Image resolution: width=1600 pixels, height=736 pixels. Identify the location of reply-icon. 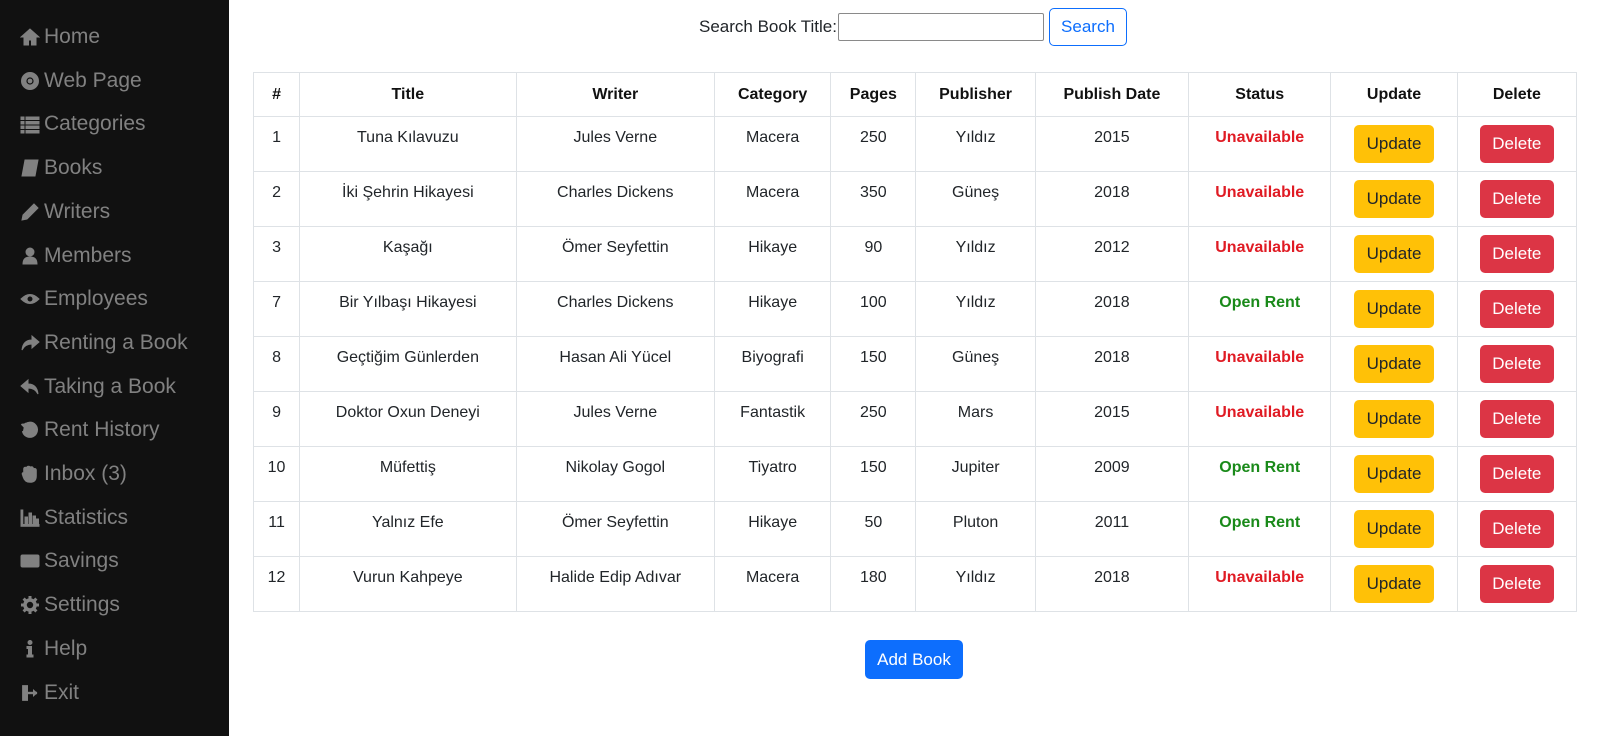
(30, 387).